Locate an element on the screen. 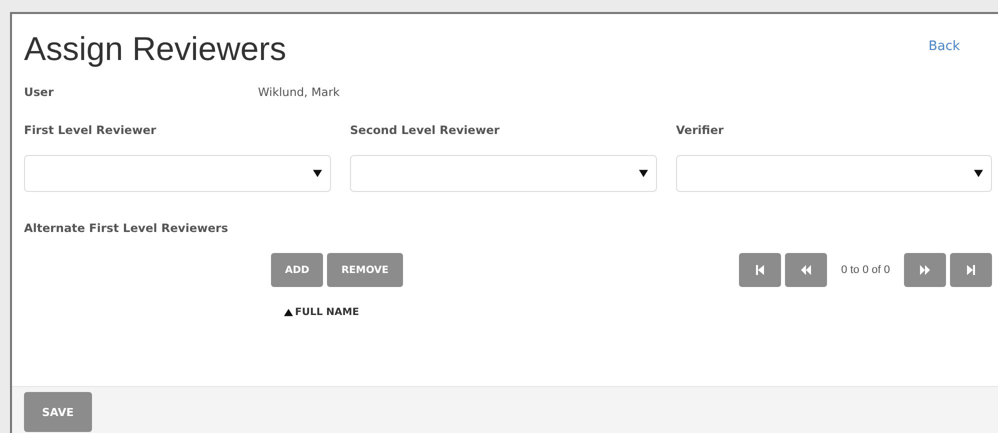 This screenshot has width=998, height=433. fast-forward-icon is located at coordinates (925, 270).